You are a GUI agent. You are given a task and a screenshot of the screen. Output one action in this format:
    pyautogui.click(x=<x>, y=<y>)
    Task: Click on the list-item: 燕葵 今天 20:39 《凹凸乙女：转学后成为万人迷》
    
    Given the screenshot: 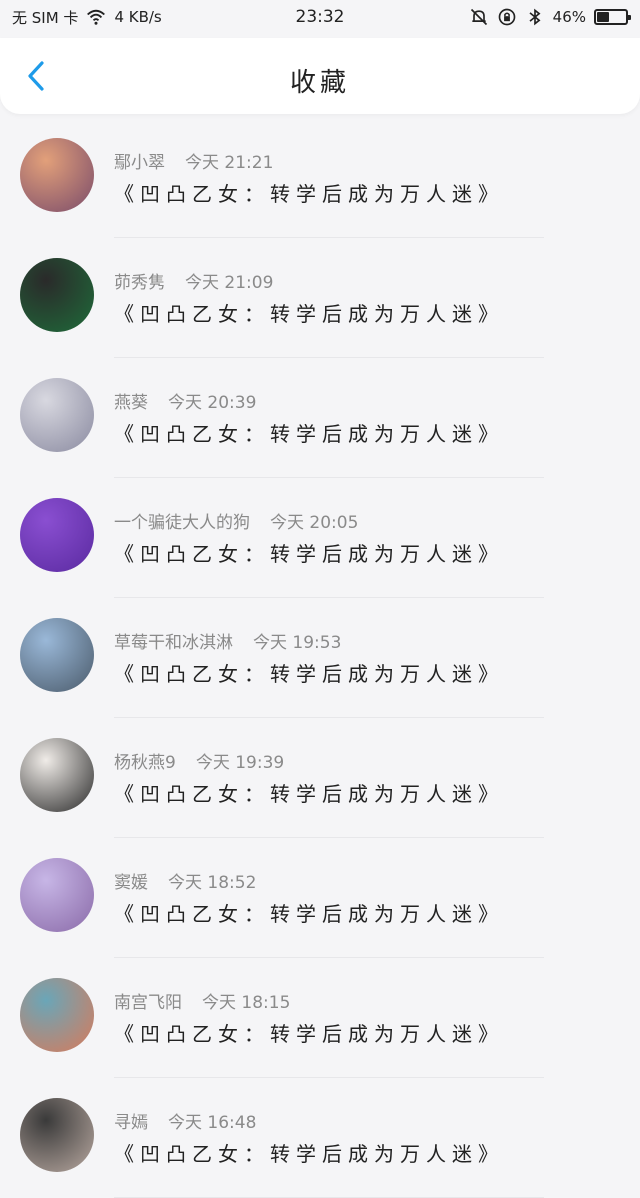 What is the action you would take?
    pyautogui.click(x=320, y=418)
    